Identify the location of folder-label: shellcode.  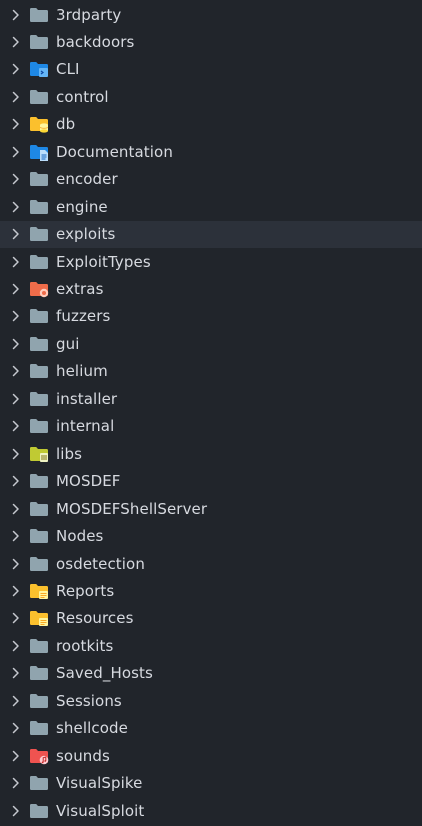
(92, 728).